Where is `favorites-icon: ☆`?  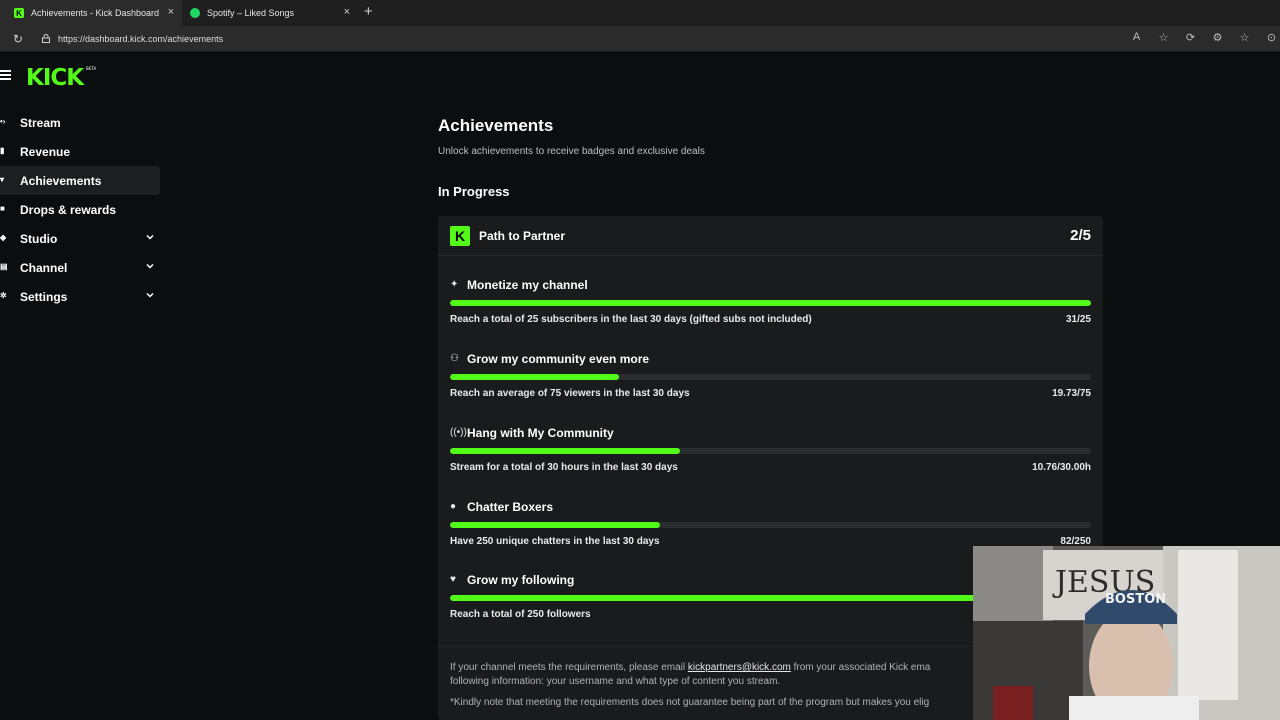
favorites-icon: ☆ is located at coordinates (1244, 37).